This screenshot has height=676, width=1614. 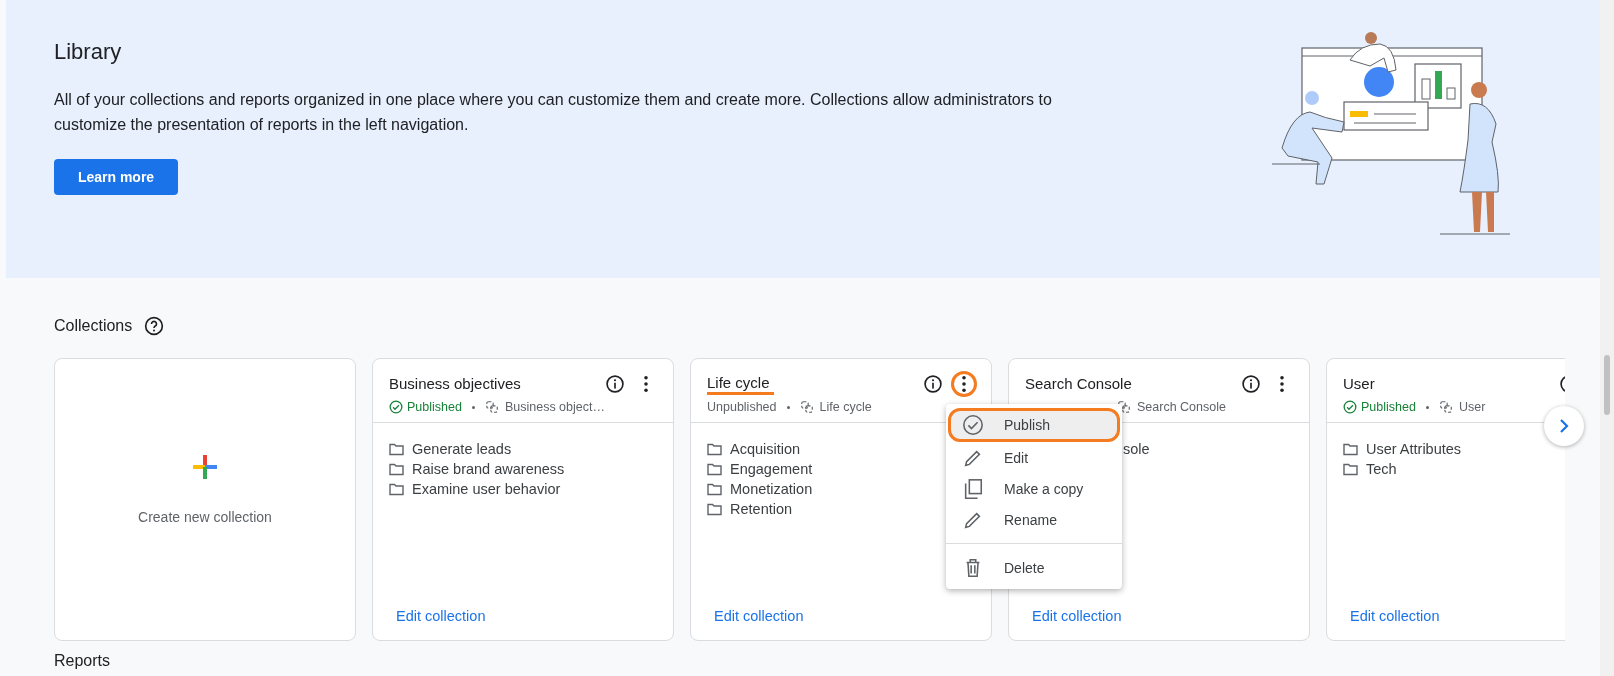 What do you see at coordinates (116, 177) in the screenshot?
I see `learn-more-button: Learn more` at bounding box center [116, 177].